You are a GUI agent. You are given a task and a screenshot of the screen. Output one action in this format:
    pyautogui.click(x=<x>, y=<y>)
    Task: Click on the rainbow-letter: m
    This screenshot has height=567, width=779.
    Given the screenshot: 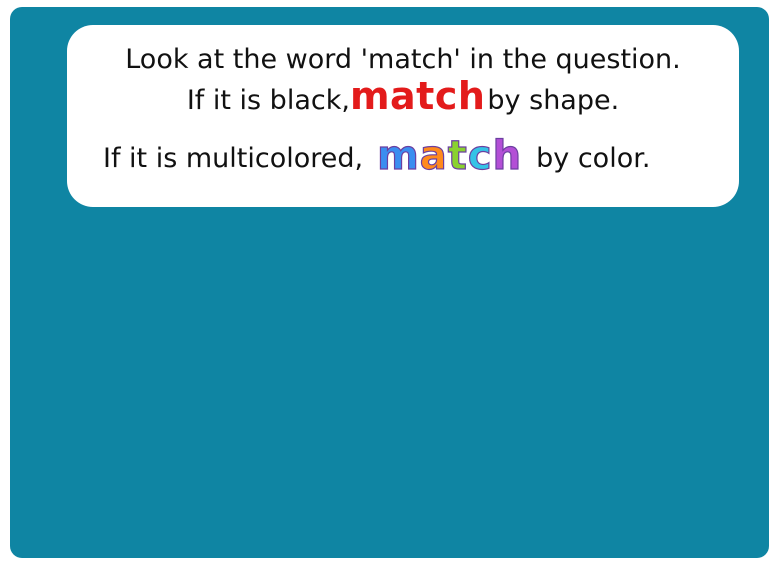 What is the action you would take?
    pyautogui.click(x=398, y=156)
    